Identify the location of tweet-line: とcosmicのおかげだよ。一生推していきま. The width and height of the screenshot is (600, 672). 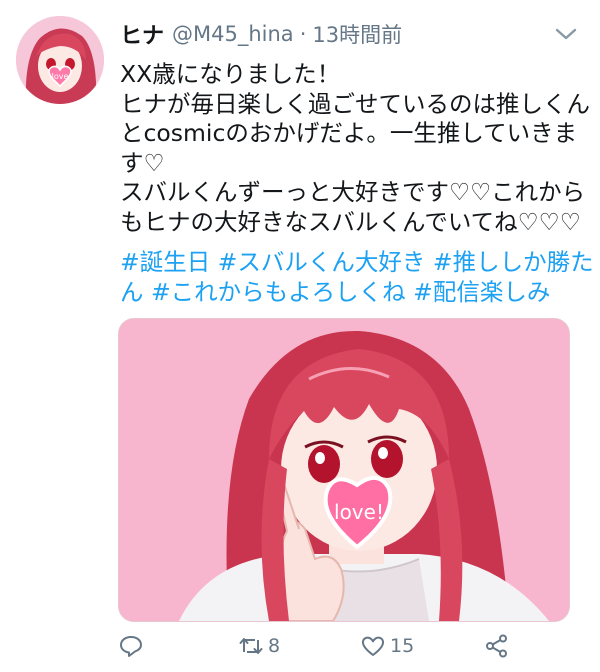
(349, 133).